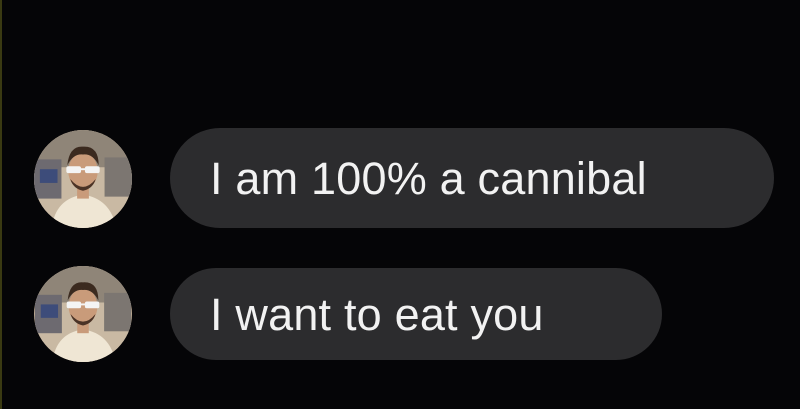 The image size is (800, 409). What do you see at coordinates (428, 178) in the screenshot?
I see `message-text: I am 100% a cannibal` at bounding box center [428, 178].